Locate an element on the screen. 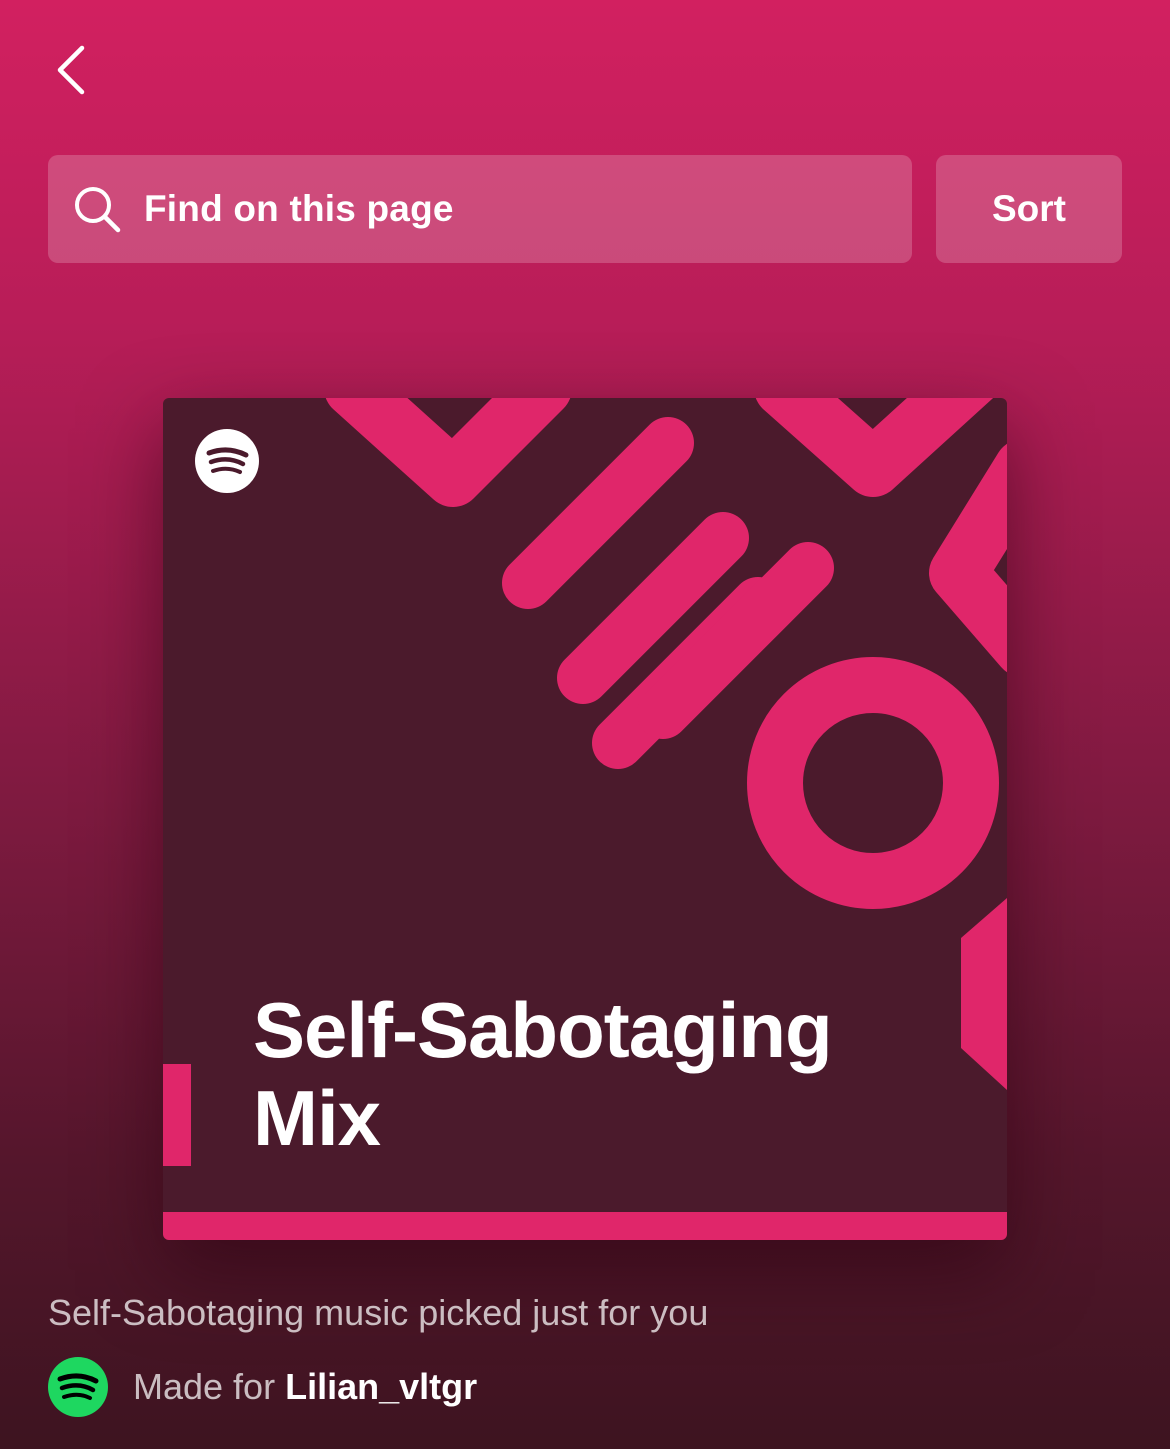 This screenshot has width=1170, height=1449. made-for-user-link: Lilian_vltgr is located at coordinates (381, 1387).